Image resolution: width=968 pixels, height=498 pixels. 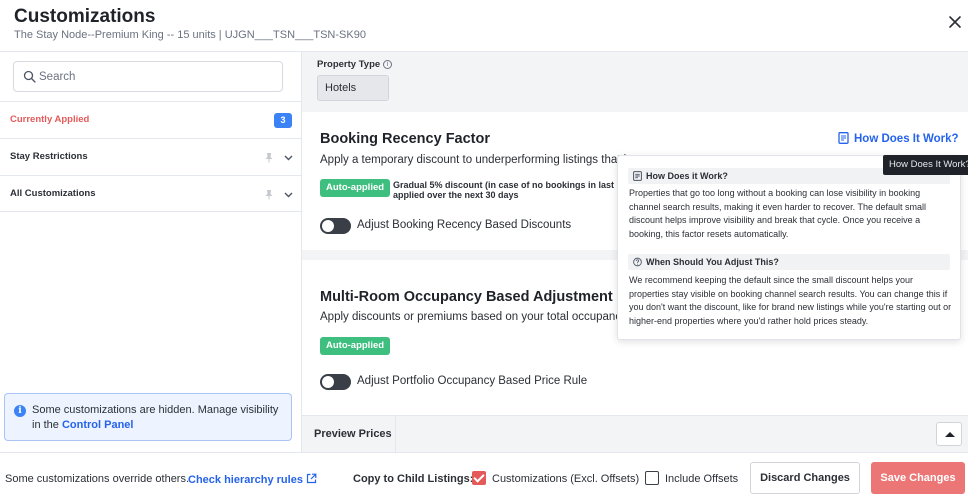 I want to click on preview-bar: Preview Prices, so click(x=635, y=433).